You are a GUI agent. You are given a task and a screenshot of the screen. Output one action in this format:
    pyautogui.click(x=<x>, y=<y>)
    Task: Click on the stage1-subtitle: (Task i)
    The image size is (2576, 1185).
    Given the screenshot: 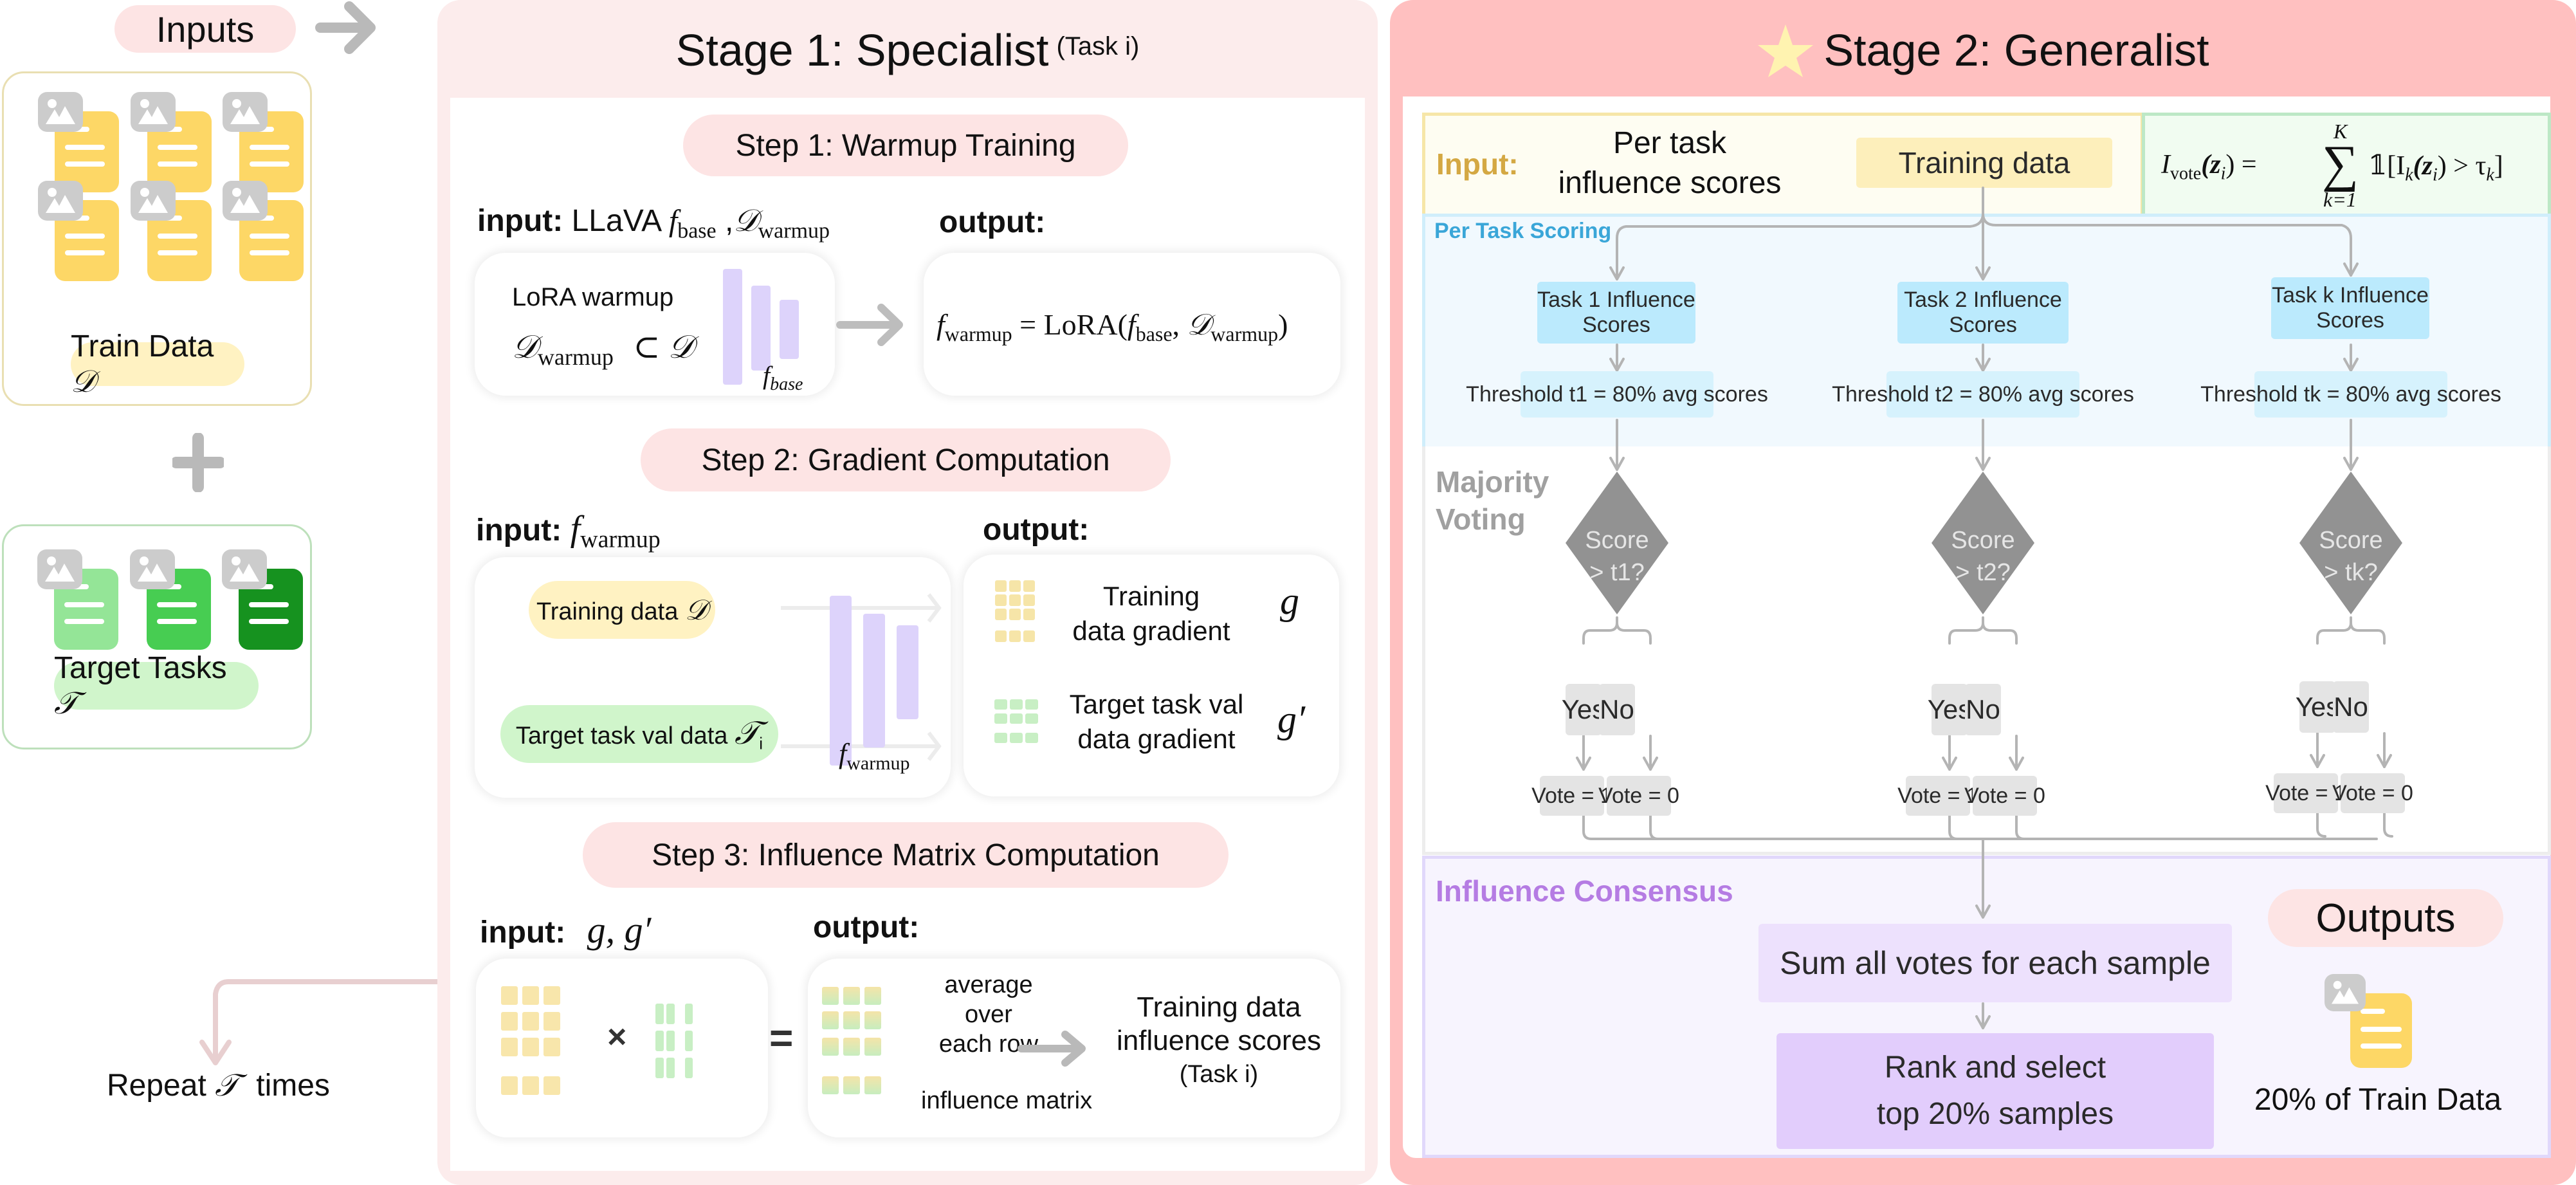 What is the action you would take?
    pyautogui.click(x=1098, y=46)
    